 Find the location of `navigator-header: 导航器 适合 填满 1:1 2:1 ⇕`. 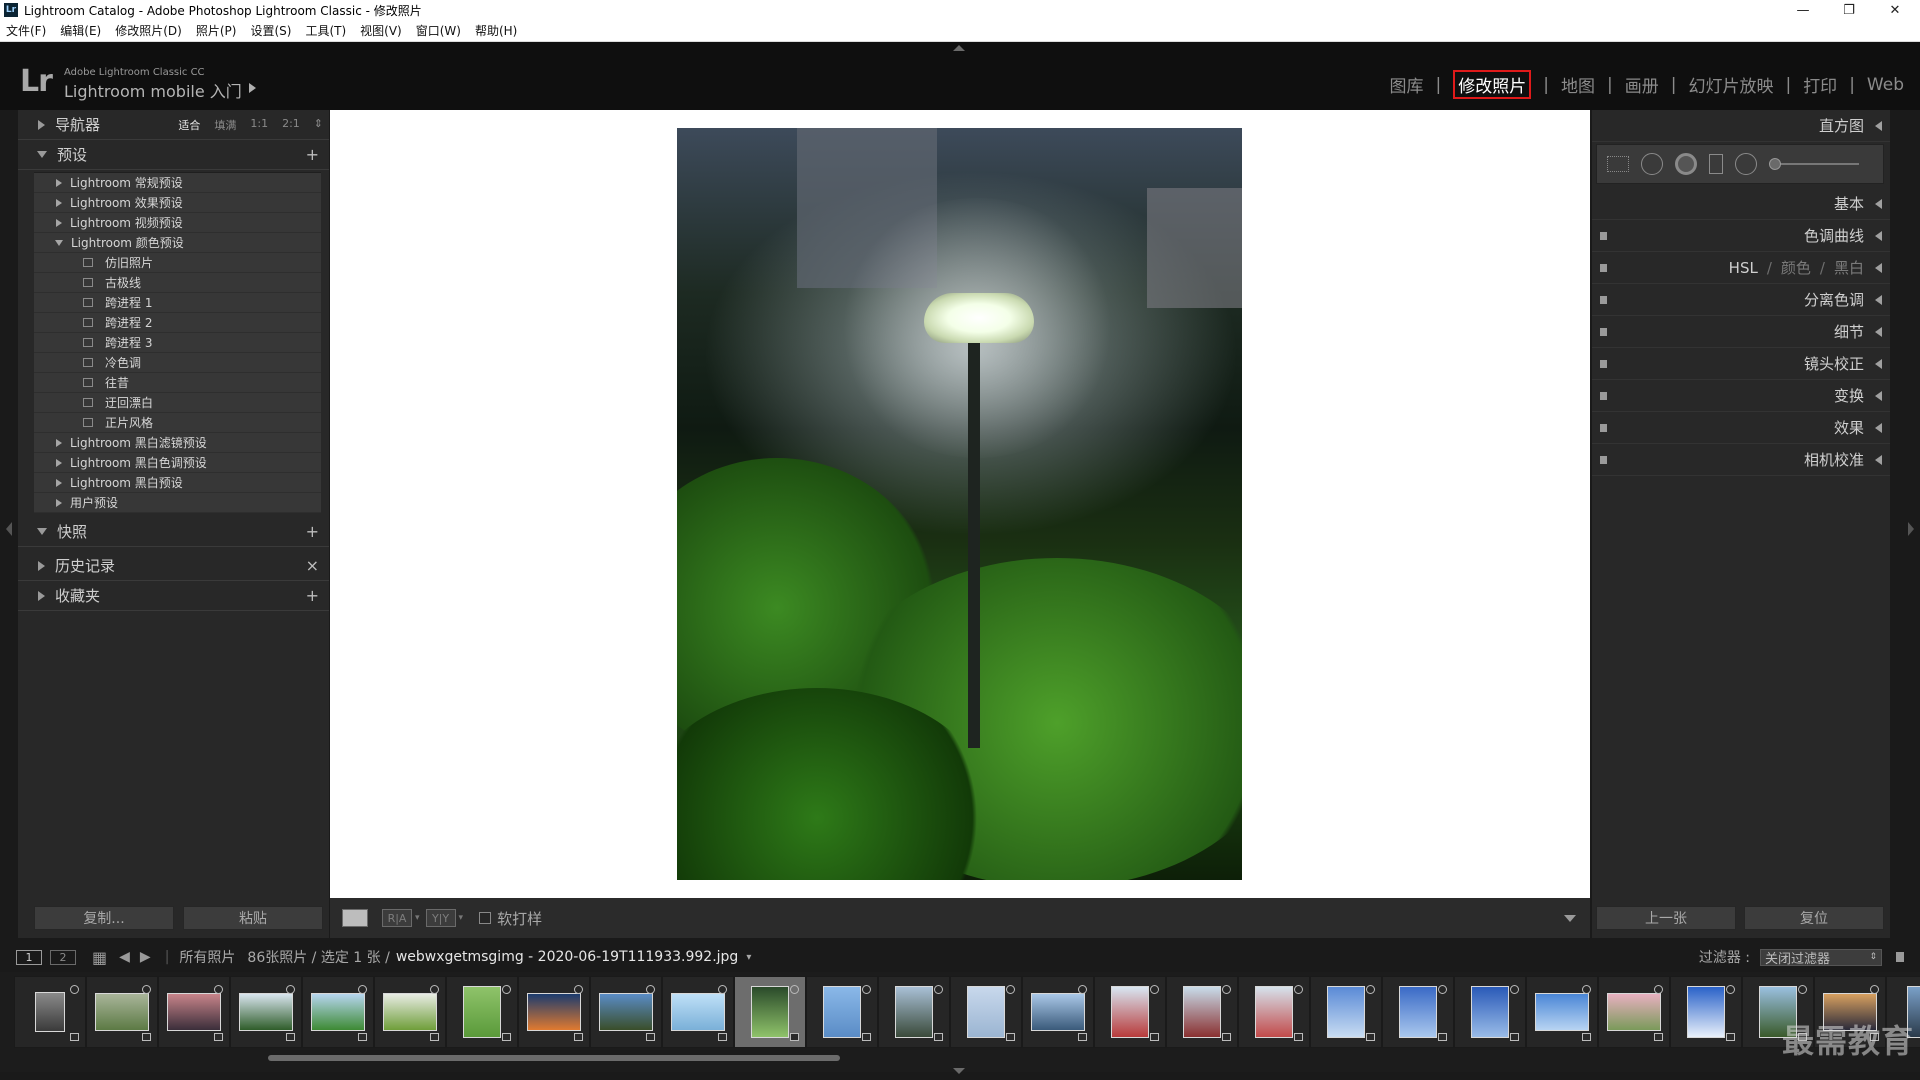

navigator-header: 导航器 适合 填满 1:1 2:1 ⇕ is located at coordinates (173, 125).